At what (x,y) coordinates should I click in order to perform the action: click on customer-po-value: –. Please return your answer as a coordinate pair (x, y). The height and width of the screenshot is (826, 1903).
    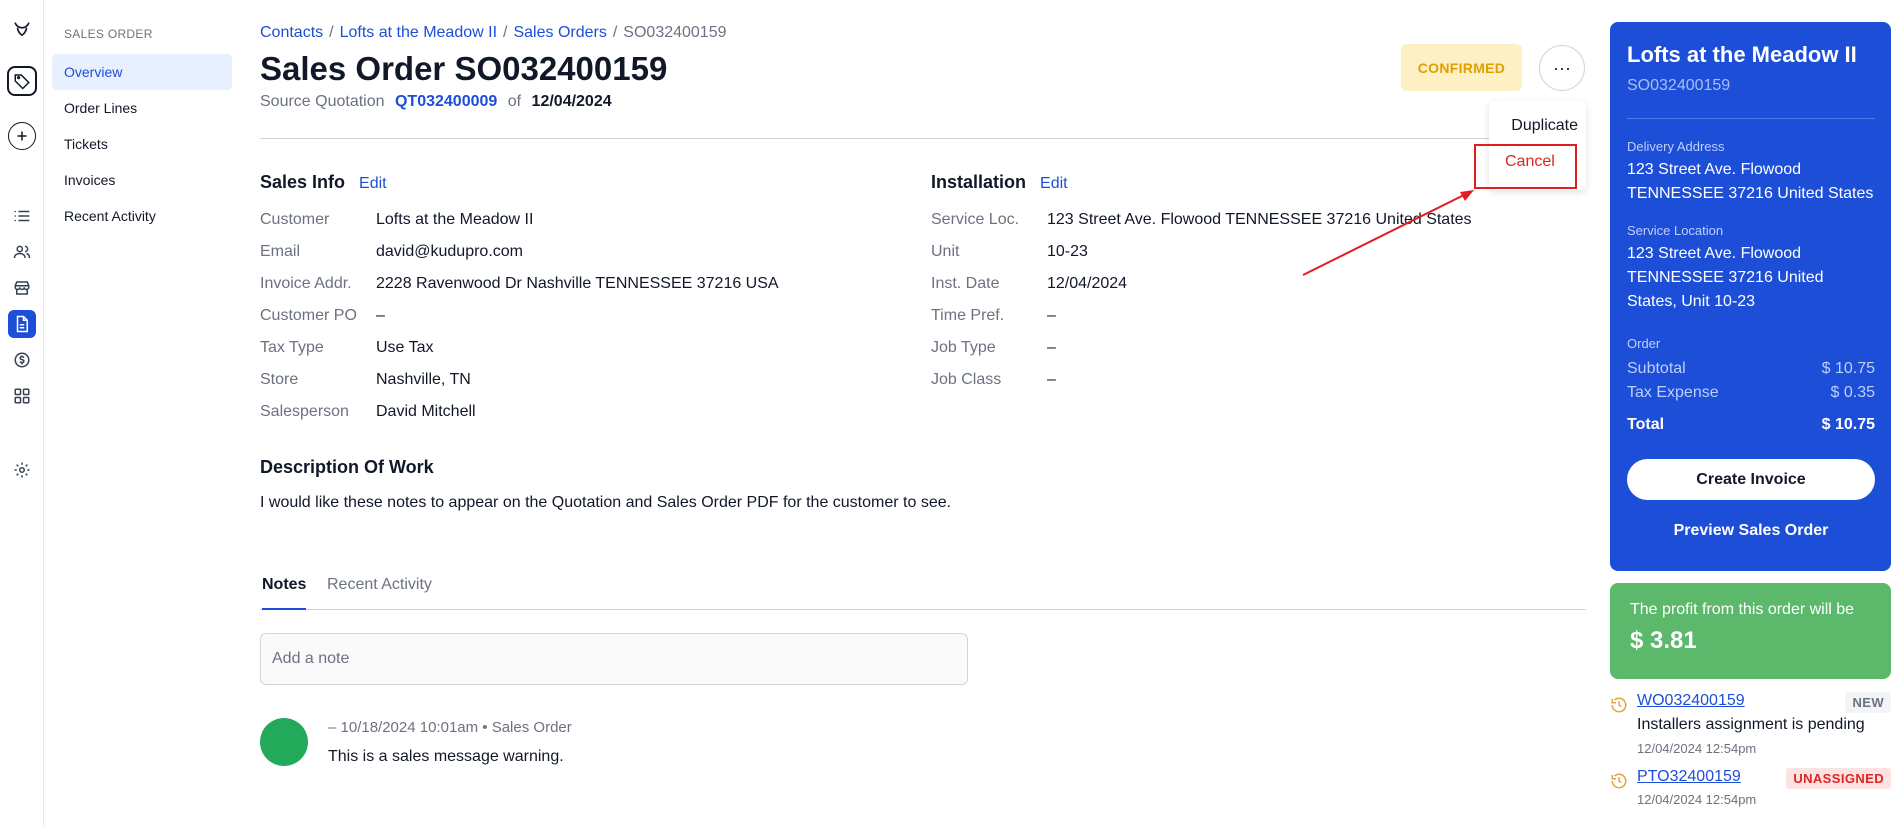
    Looking at the image, I should click on (380, 315).